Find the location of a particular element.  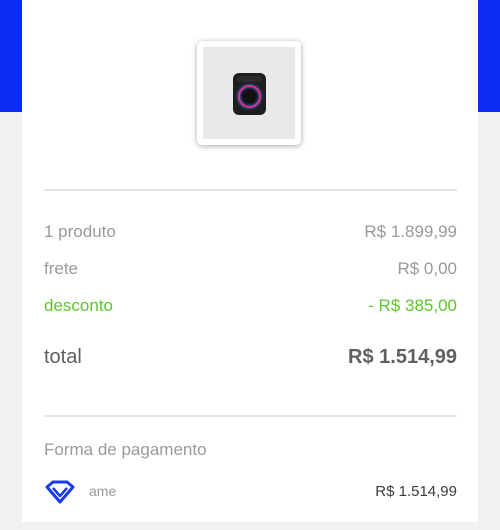

products-value: R$ 1.899,99 is located at coordinates (410, 231).